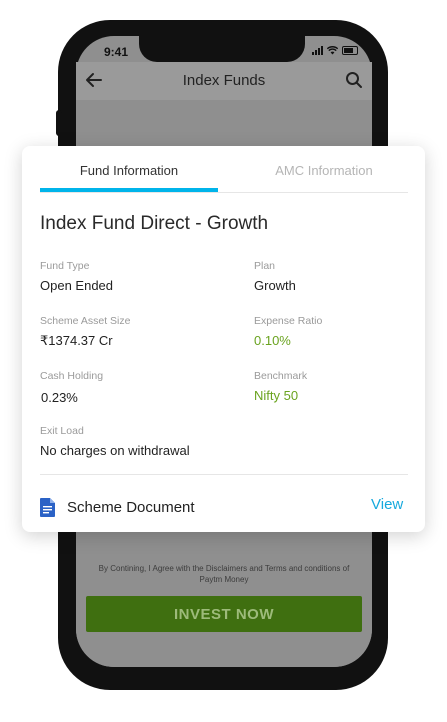 Image resolution: width=447 pixels, height=722 pixels. I want to click on exit-load-value: No charges on withdrawal, so click(115, 450).